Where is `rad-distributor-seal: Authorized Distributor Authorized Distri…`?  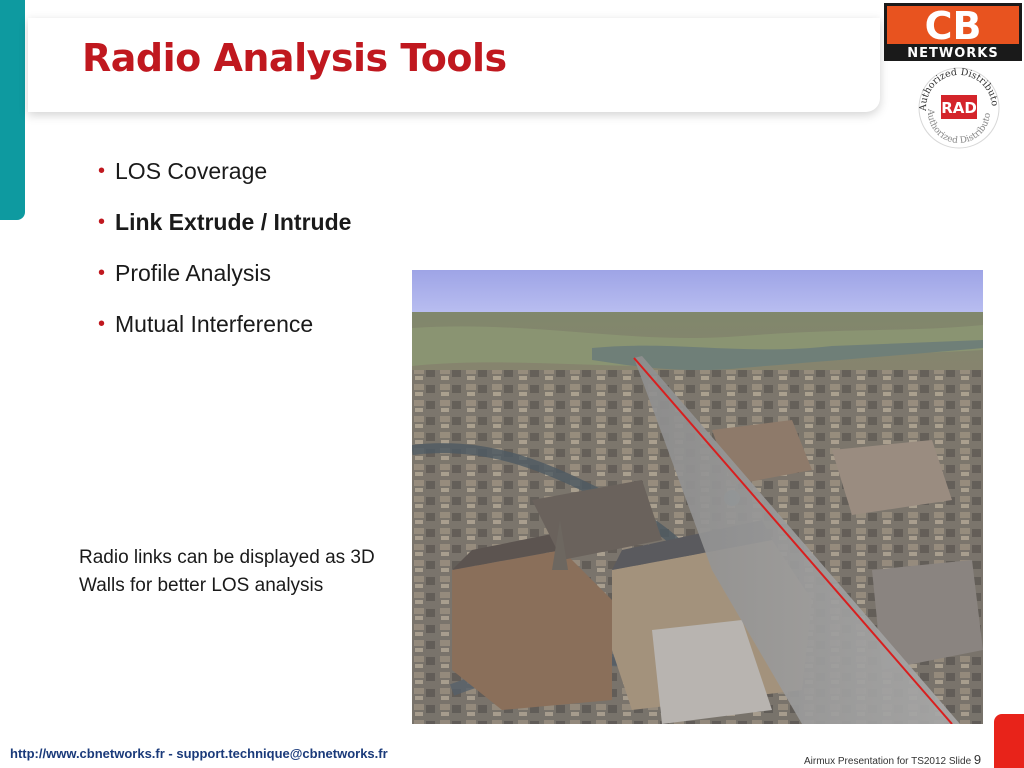
rad-distributor-seal: Authorized Distributor Authorized Distri… is located at coordinates (957, 105).